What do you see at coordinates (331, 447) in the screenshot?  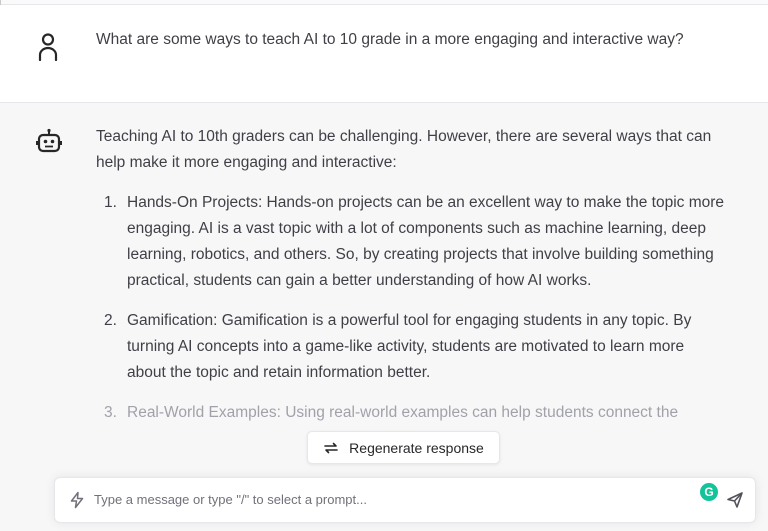 I see `refresh-icon` at bounding box center [331, 447].